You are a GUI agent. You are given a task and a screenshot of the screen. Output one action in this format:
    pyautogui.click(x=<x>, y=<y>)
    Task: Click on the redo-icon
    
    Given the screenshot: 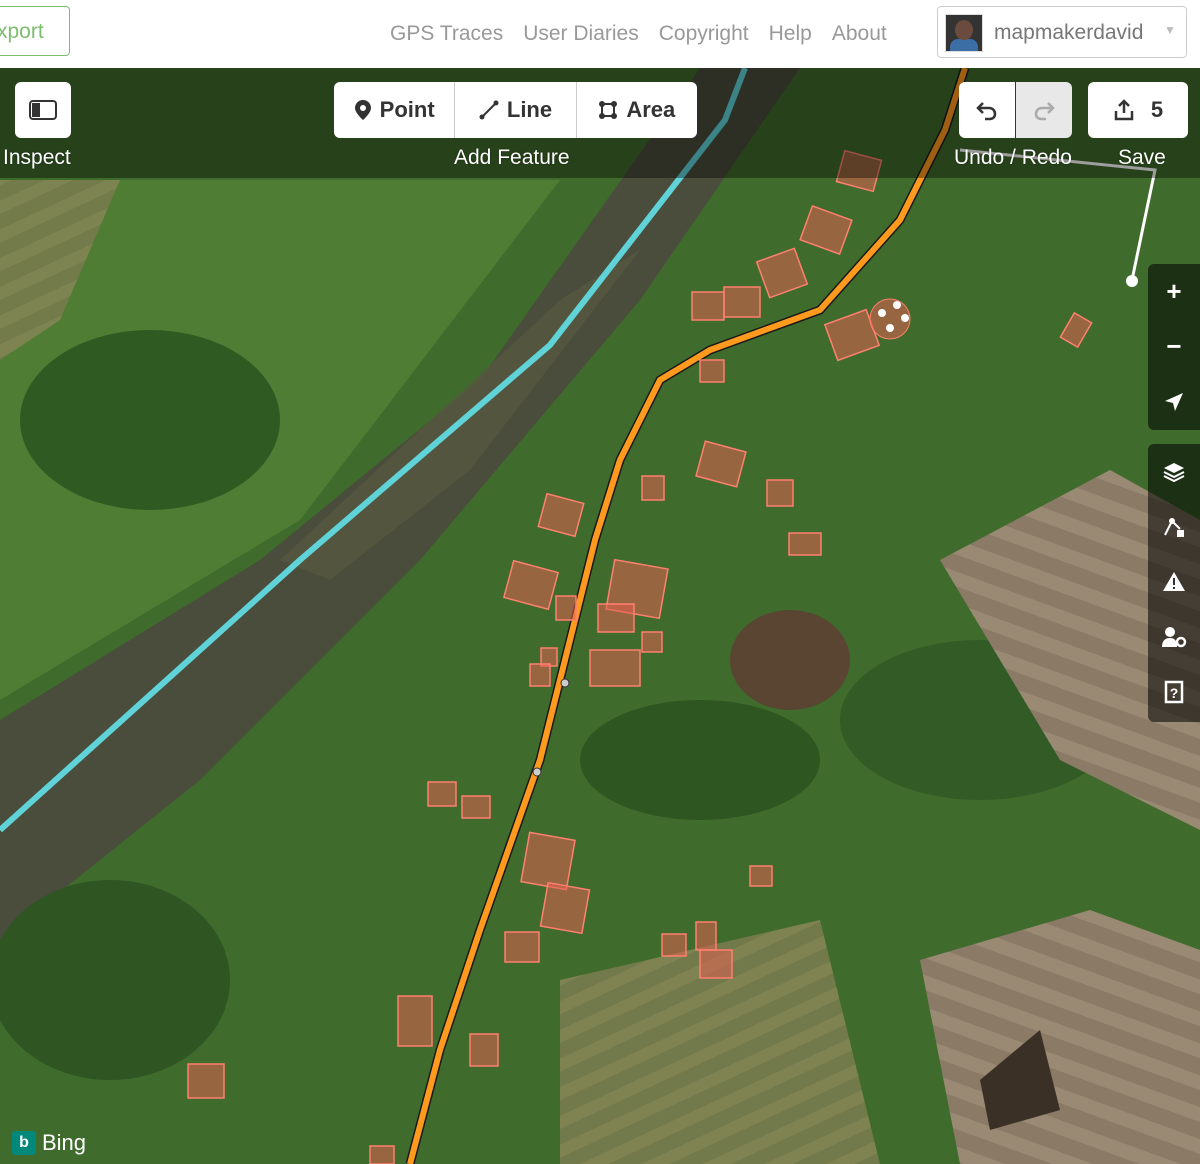 What is the action you would take?
    pyautogui.click(x=1044, y=111)
    